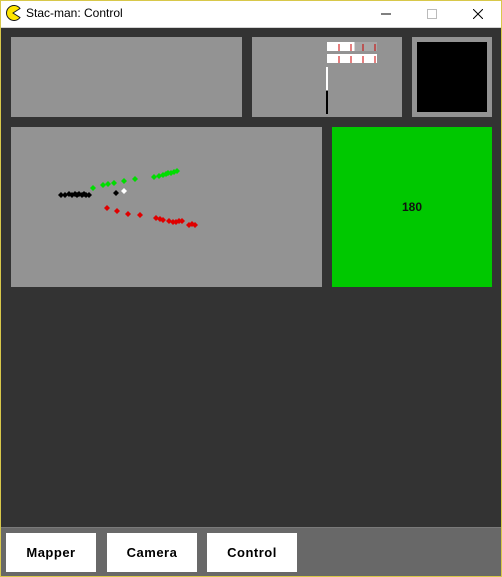 The height and width of the screenshot is (577, 502). I want to click on heading-value: 180, so click(412, 207).